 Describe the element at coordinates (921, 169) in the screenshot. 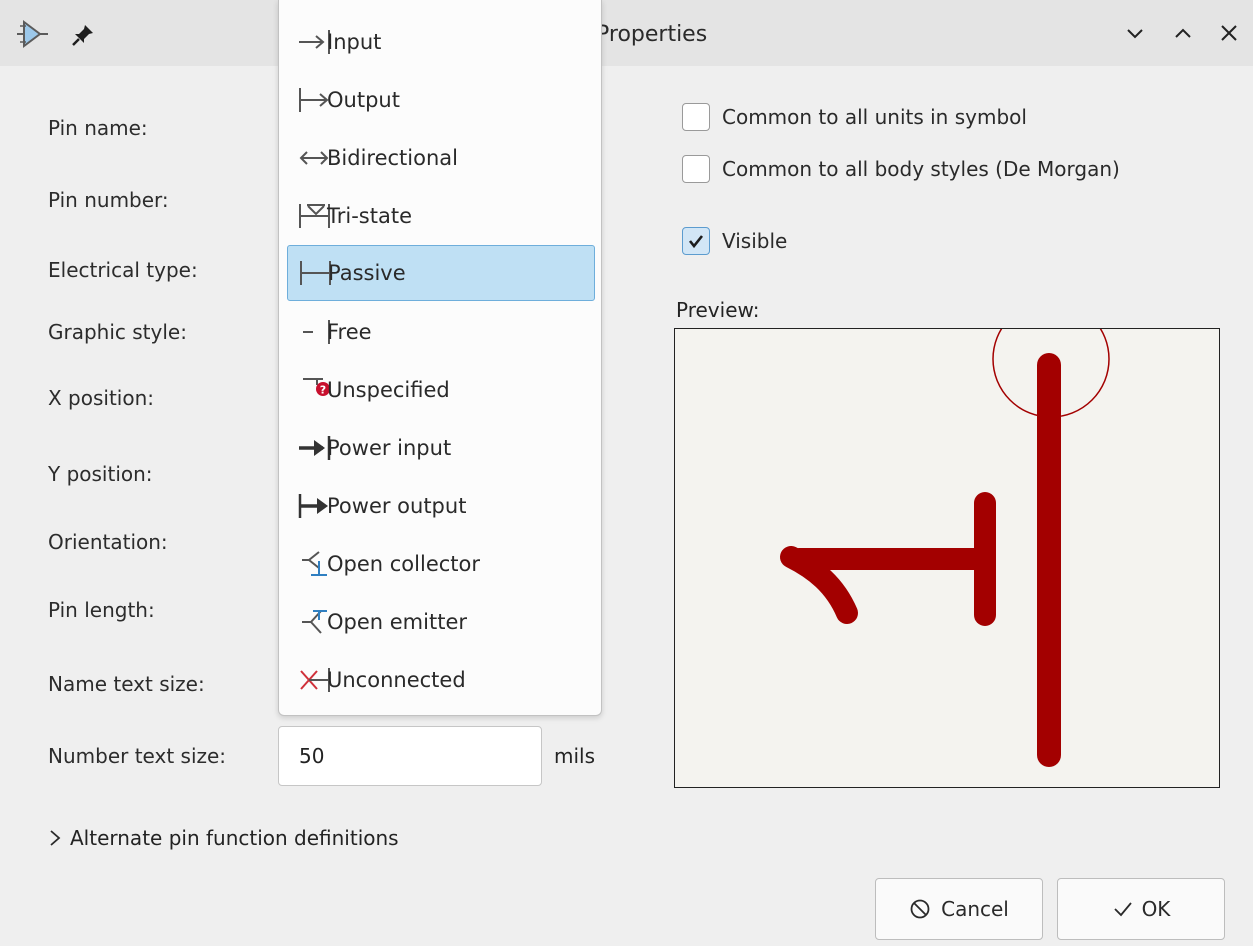

I see `common-body-styles-label: Common to all body styles (De Morgan)` at that location.